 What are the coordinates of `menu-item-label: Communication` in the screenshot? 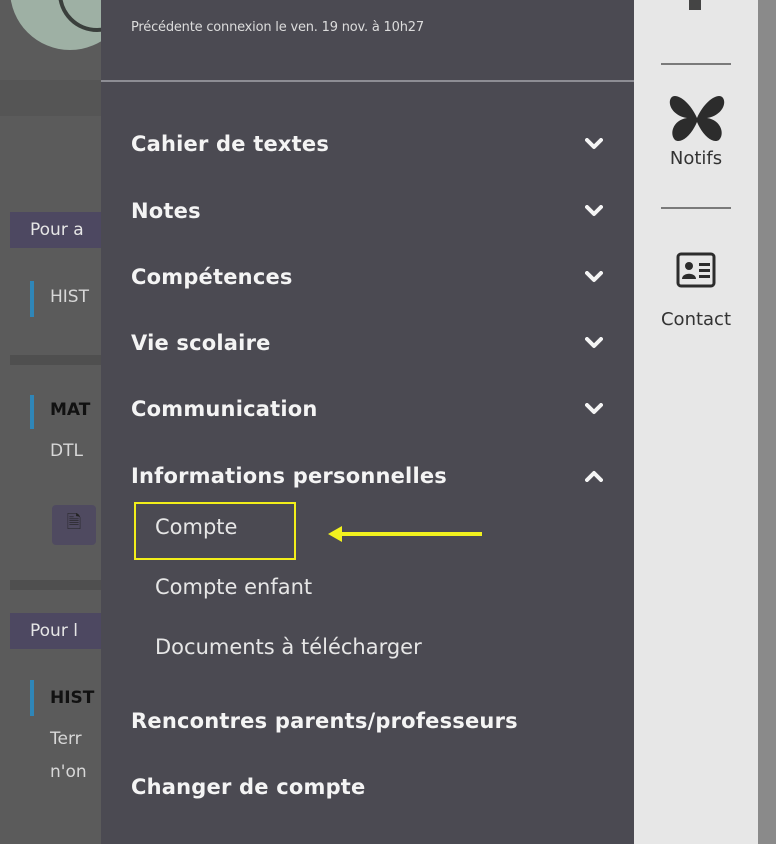 It's located at (224, 409).